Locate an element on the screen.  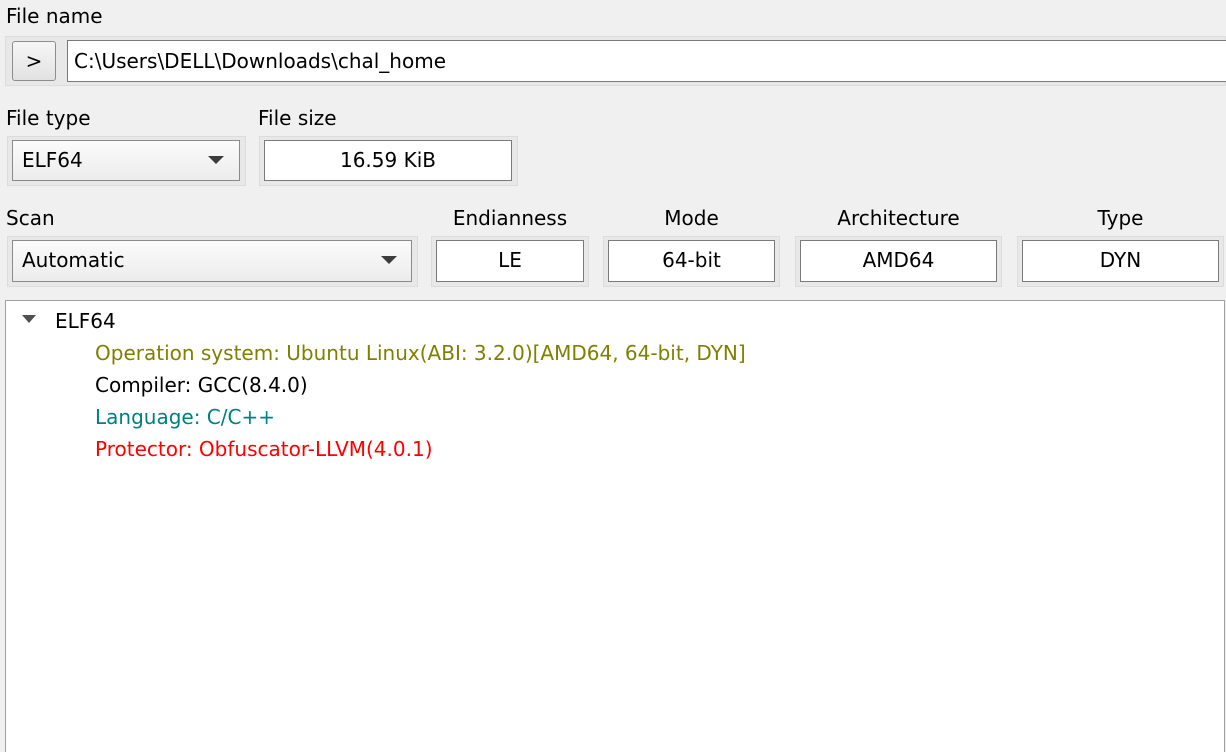
file-type-label: File type is located at coordinates (48, 118).